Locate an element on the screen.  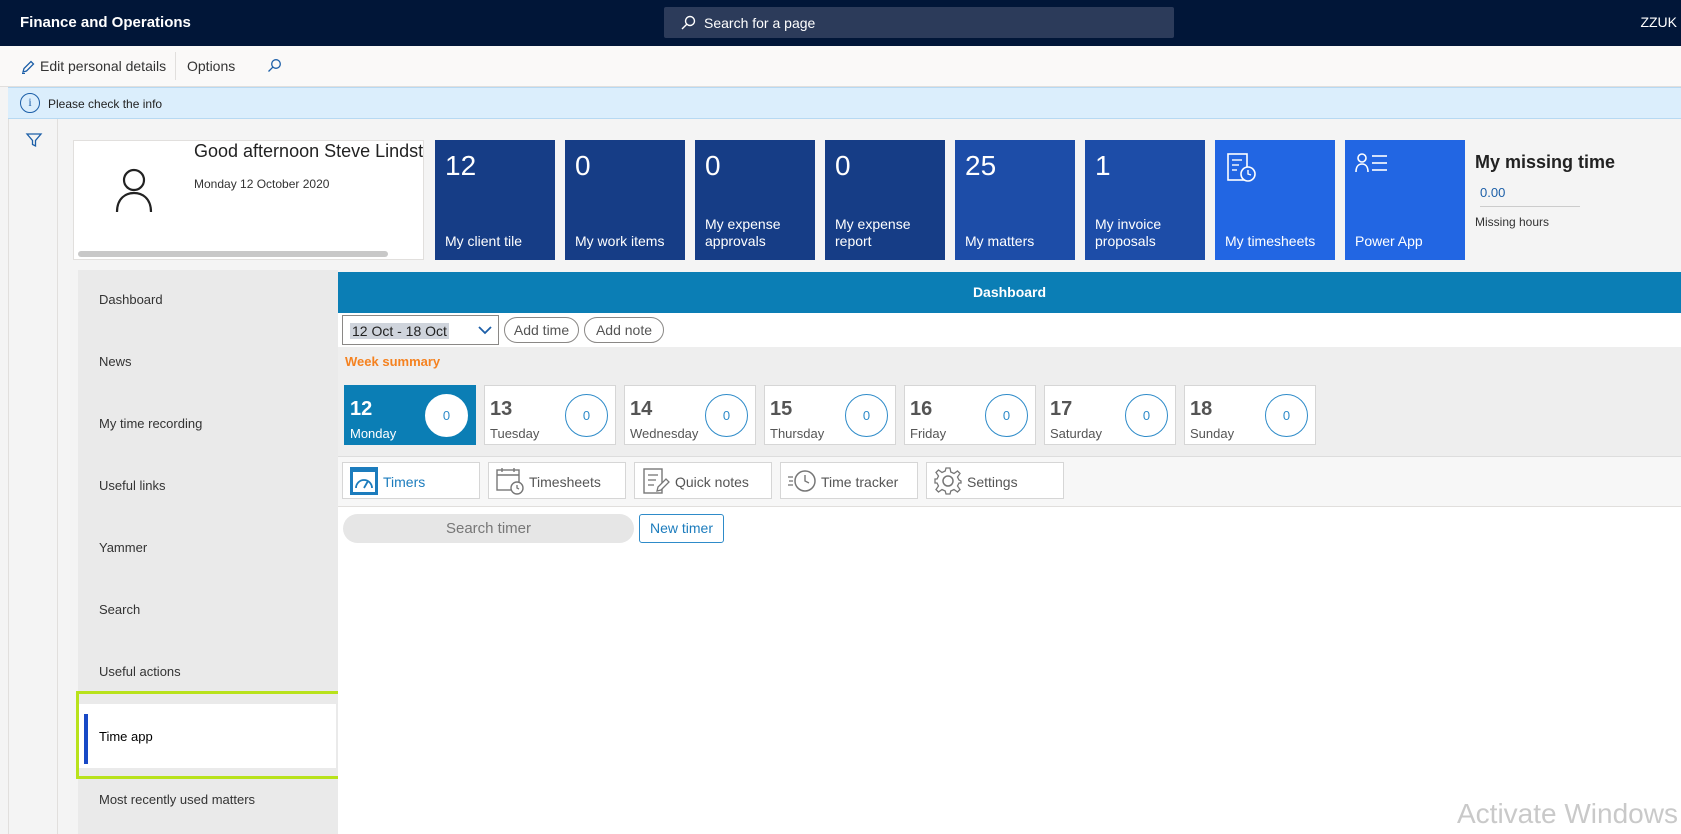
day-card-thursday: 15 Thursday 0 is located at coordinates (830, 415).